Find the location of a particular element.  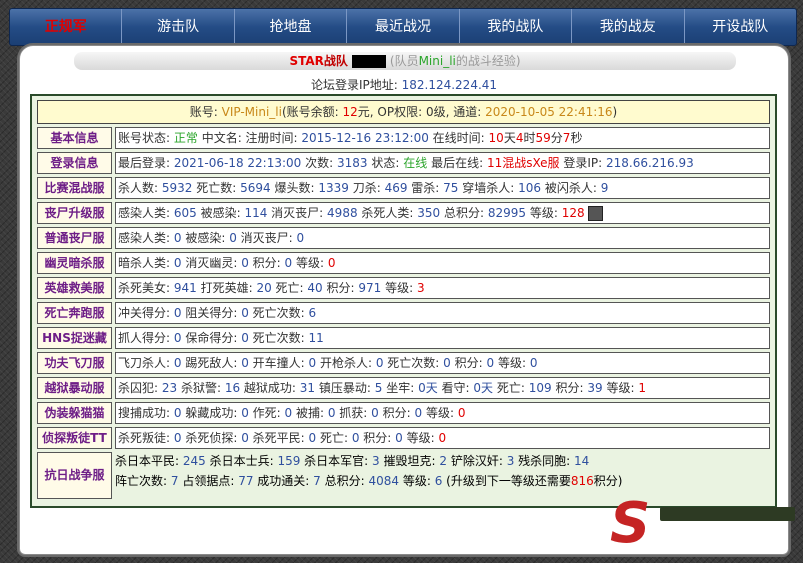

stat-segment: 成功通关: is located at coordinates (283, 481).